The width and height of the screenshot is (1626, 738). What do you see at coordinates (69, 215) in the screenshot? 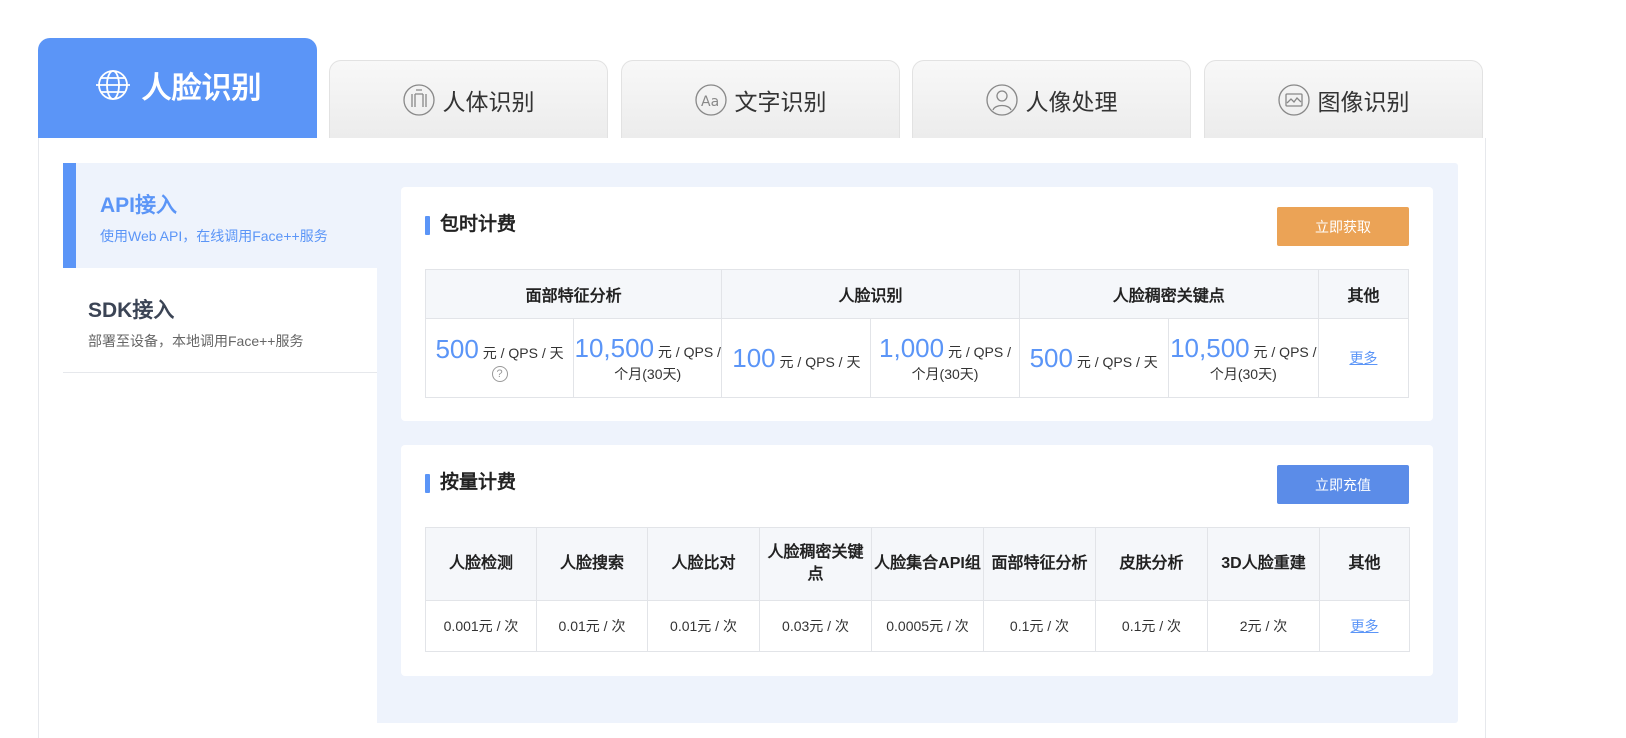
I see `active-indicator` at bounding box center [69, 215].